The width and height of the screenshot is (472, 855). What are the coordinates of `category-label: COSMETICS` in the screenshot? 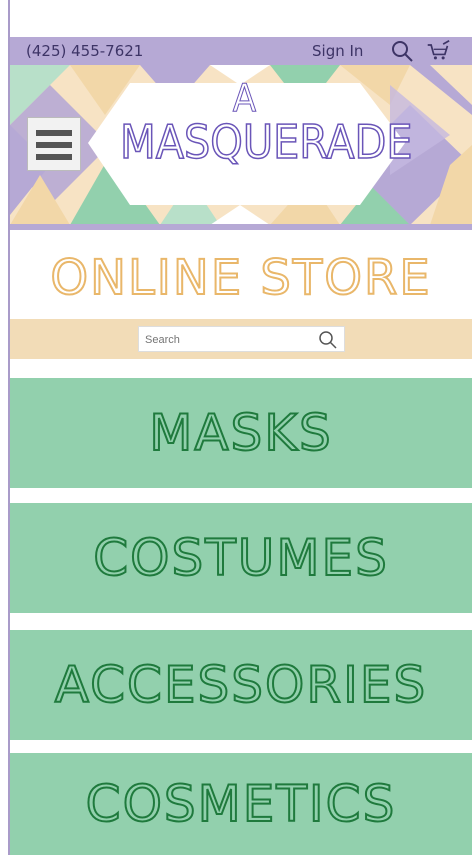 It's located at (241, 804).